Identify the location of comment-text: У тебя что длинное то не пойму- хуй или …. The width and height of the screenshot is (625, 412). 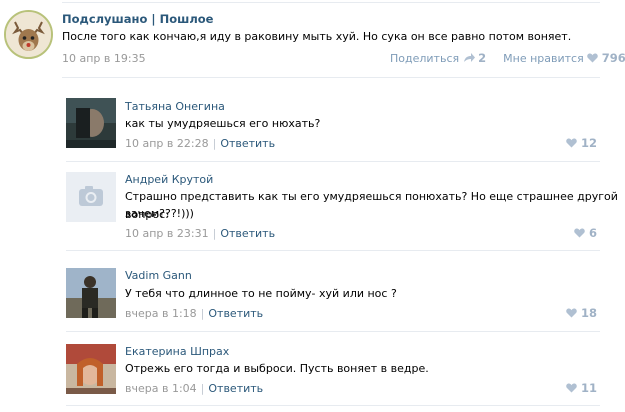
(261, 293).